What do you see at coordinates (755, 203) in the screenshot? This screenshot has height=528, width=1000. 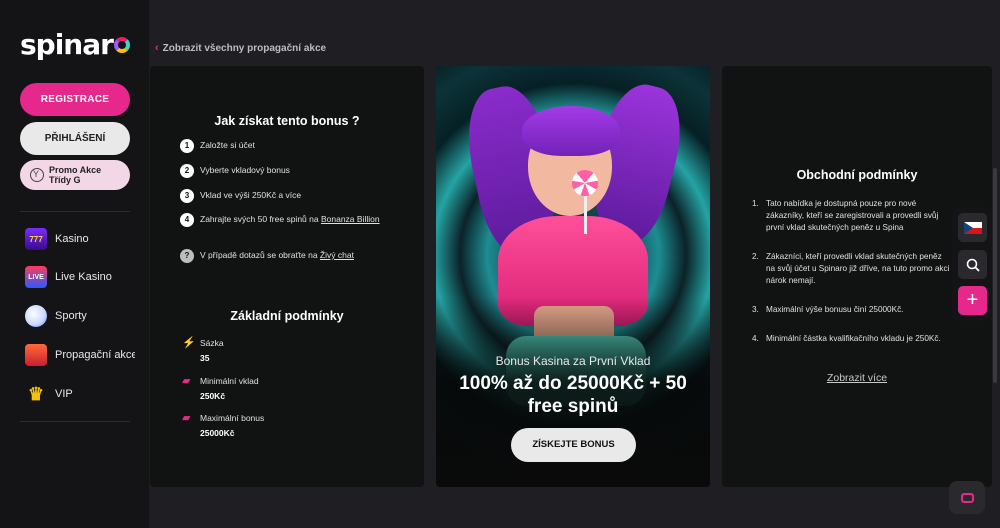 I see `terms-number: 1.` at bounding box center [755, 203].